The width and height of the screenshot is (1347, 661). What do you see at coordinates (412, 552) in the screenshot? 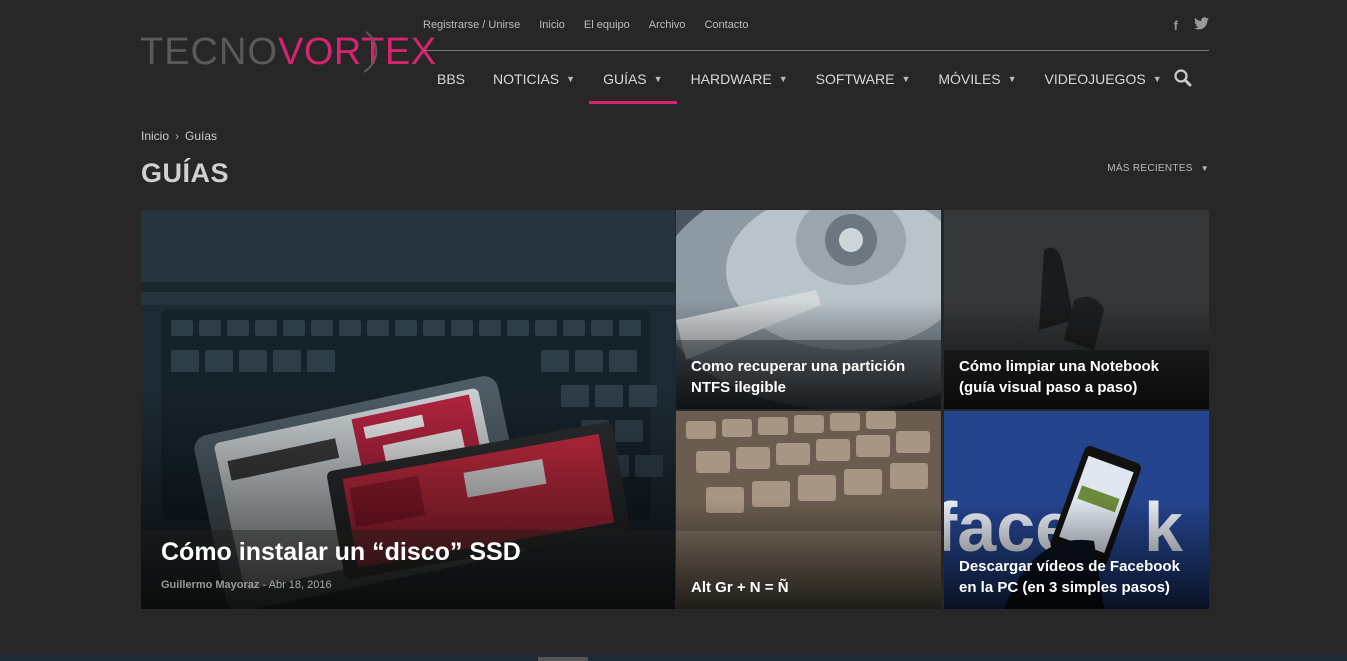
I see `article-title: Cómo instalar un “disco” SSD` at bounding box center [412, 552].